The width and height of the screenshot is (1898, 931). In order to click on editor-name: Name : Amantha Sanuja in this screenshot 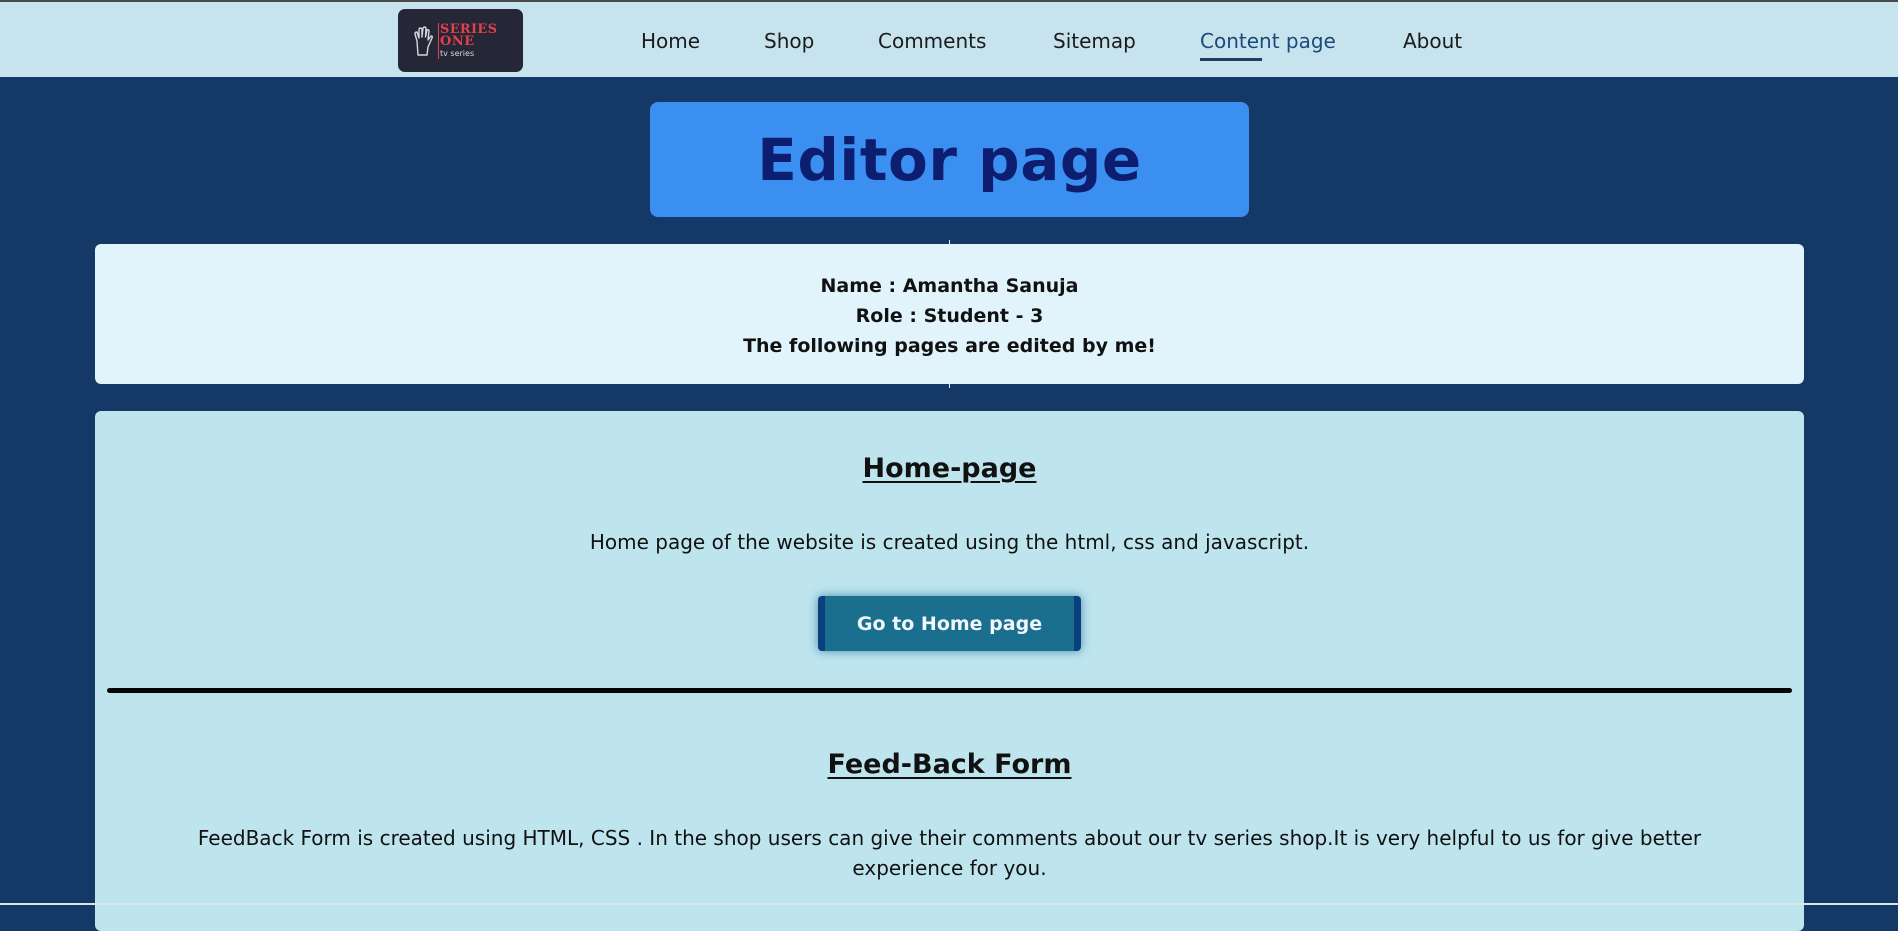, I will do `click(949, 286)`.